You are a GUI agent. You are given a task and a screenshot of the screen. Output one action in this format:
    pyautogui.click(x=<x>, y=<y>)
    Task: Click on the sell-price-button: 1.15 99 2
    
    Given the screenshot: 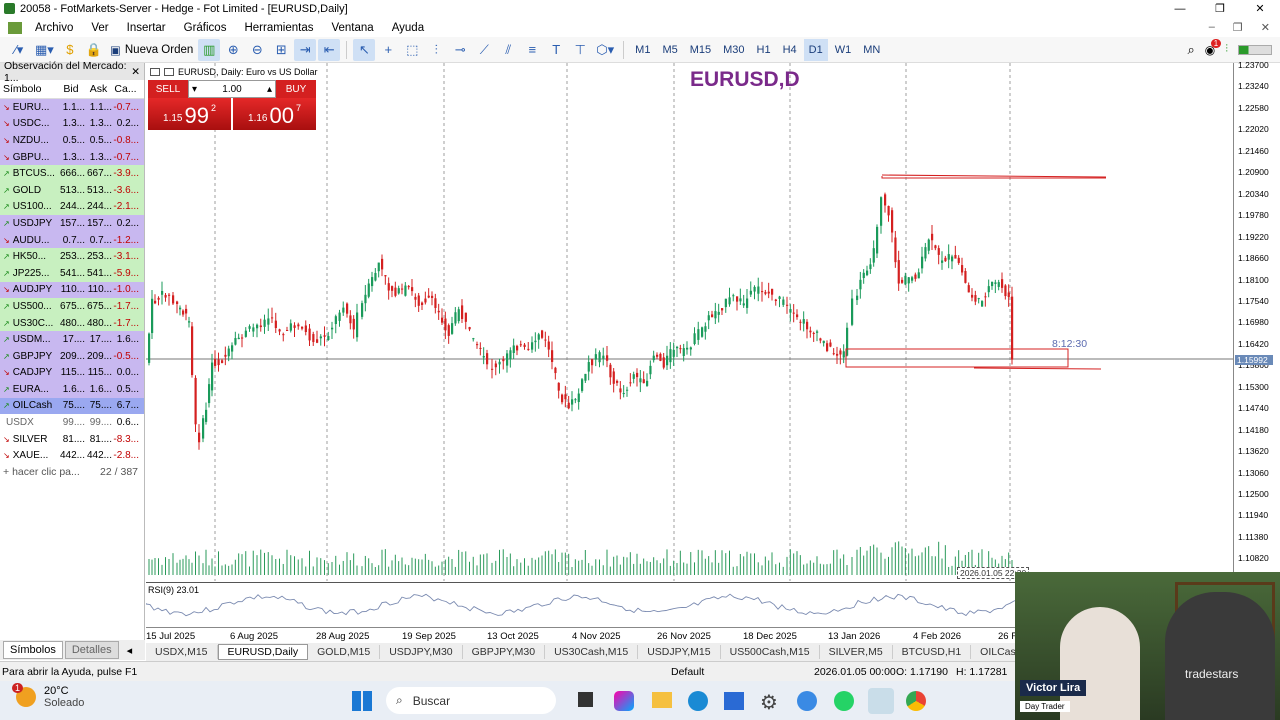 What is the action you would take?
    pyautogui.click(x=189, y=114)
    